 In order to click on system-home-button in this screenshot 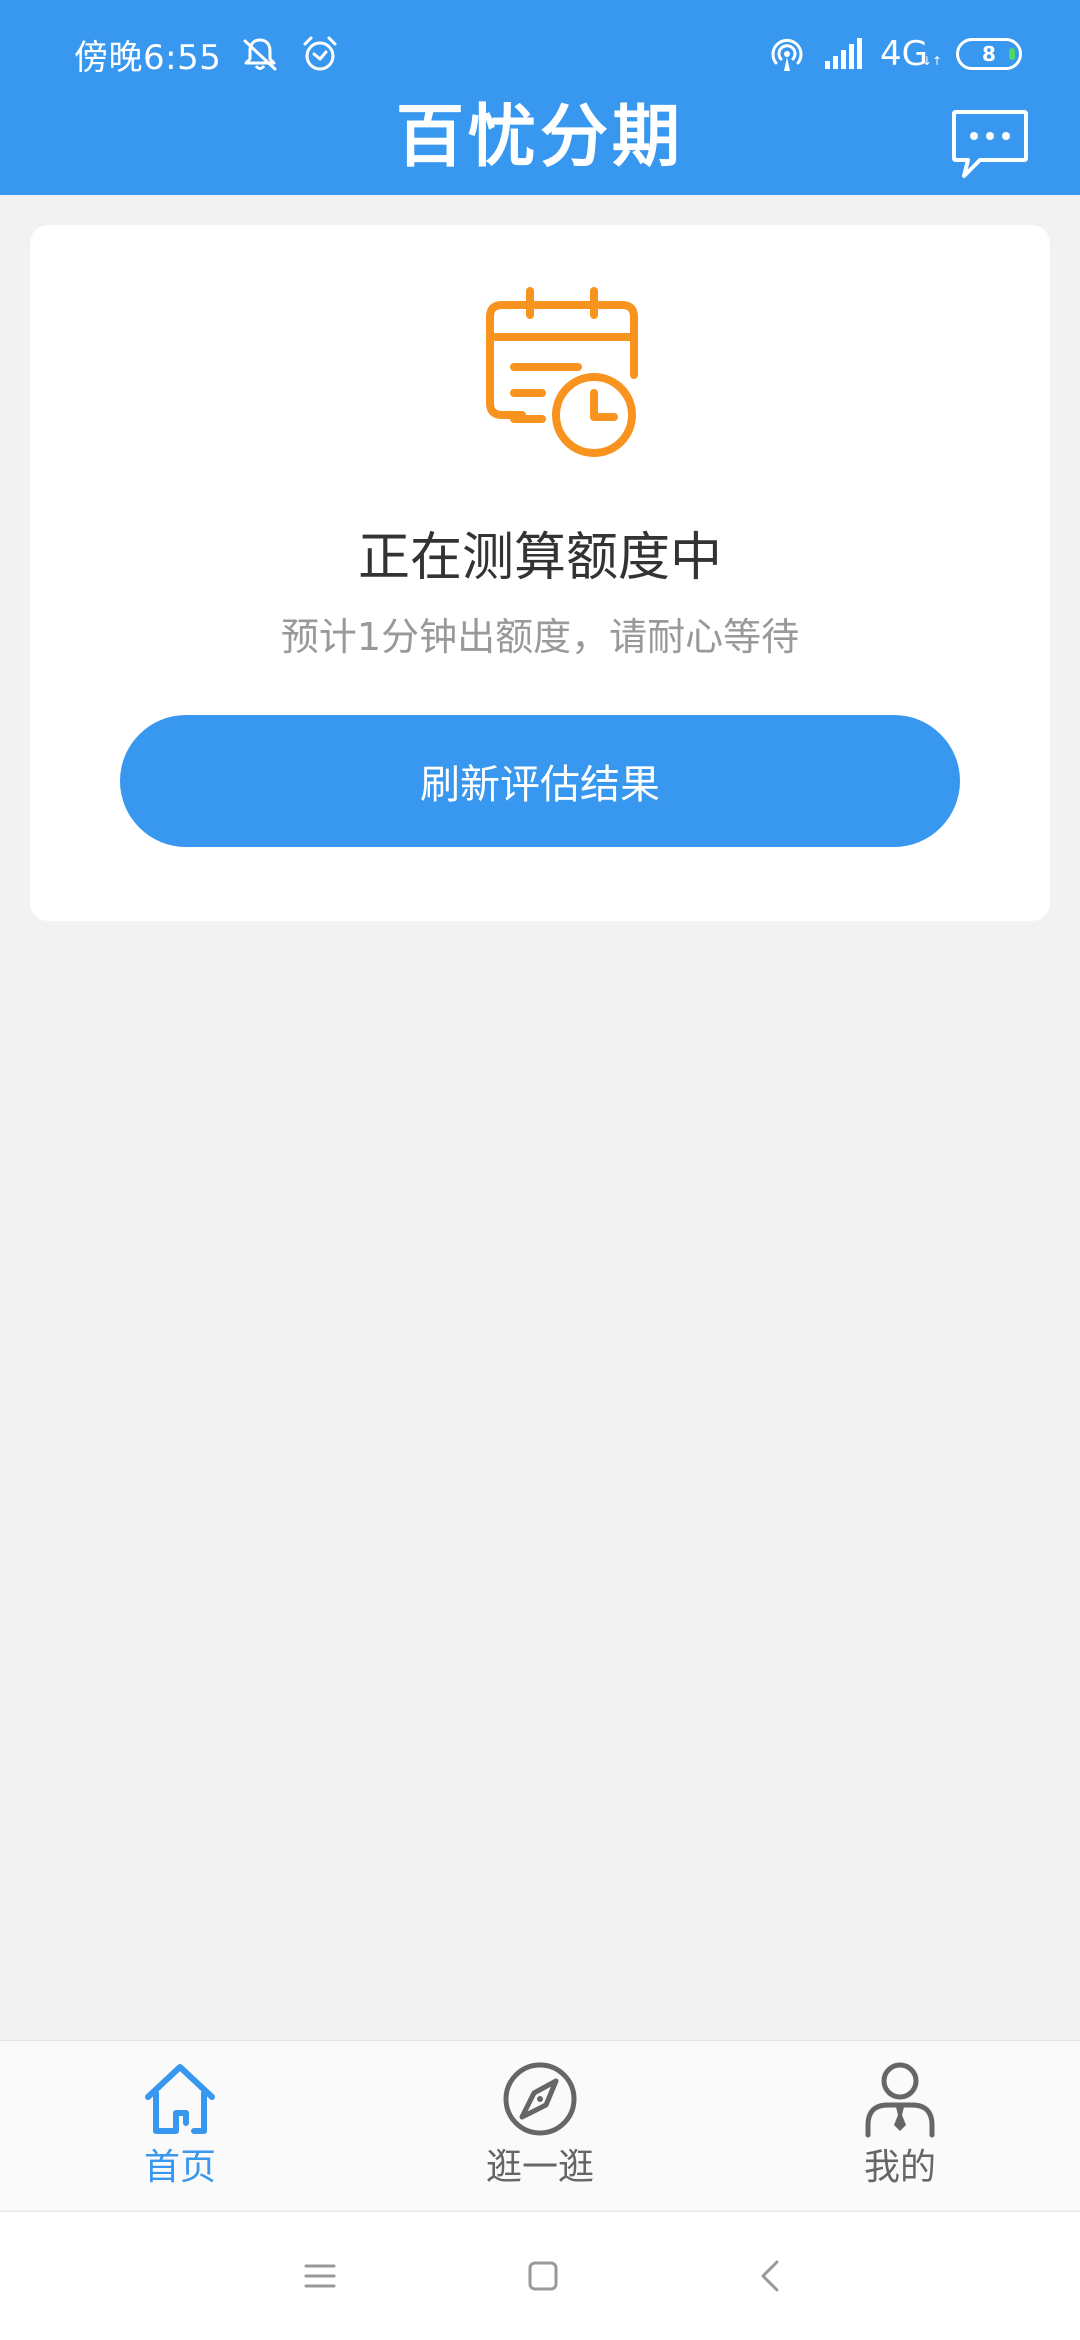, I will do `click(543, 2276)`.